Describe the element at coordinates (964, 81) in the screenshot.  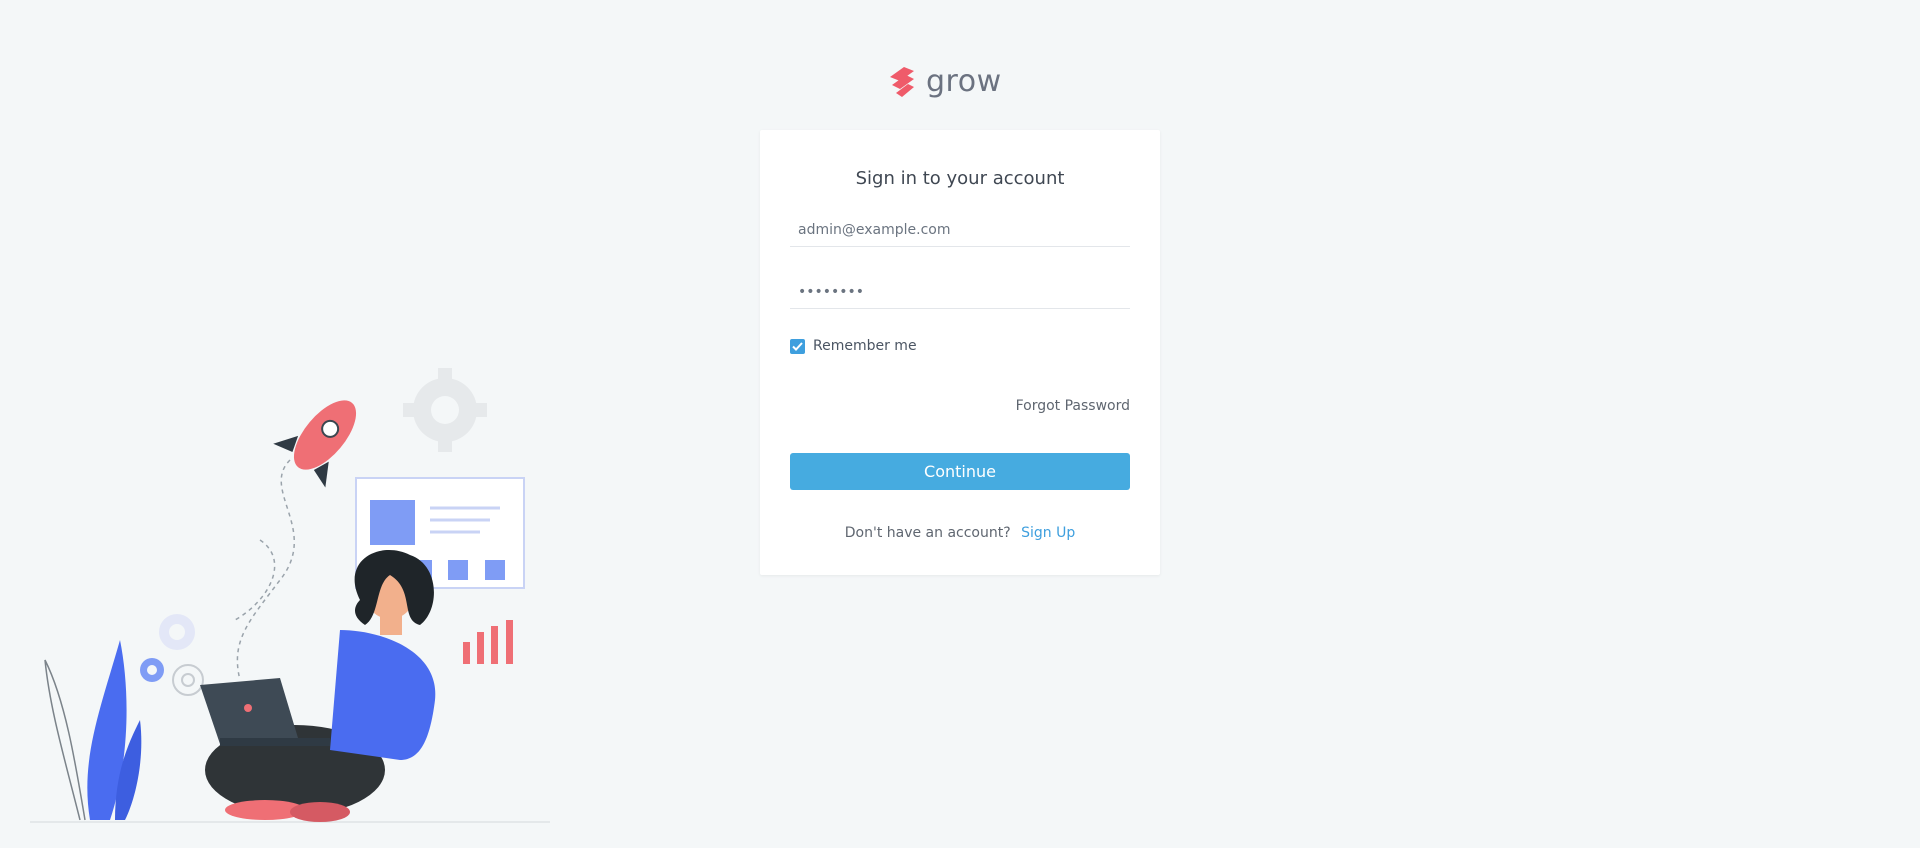
I see `brand-name: grow` at that location.